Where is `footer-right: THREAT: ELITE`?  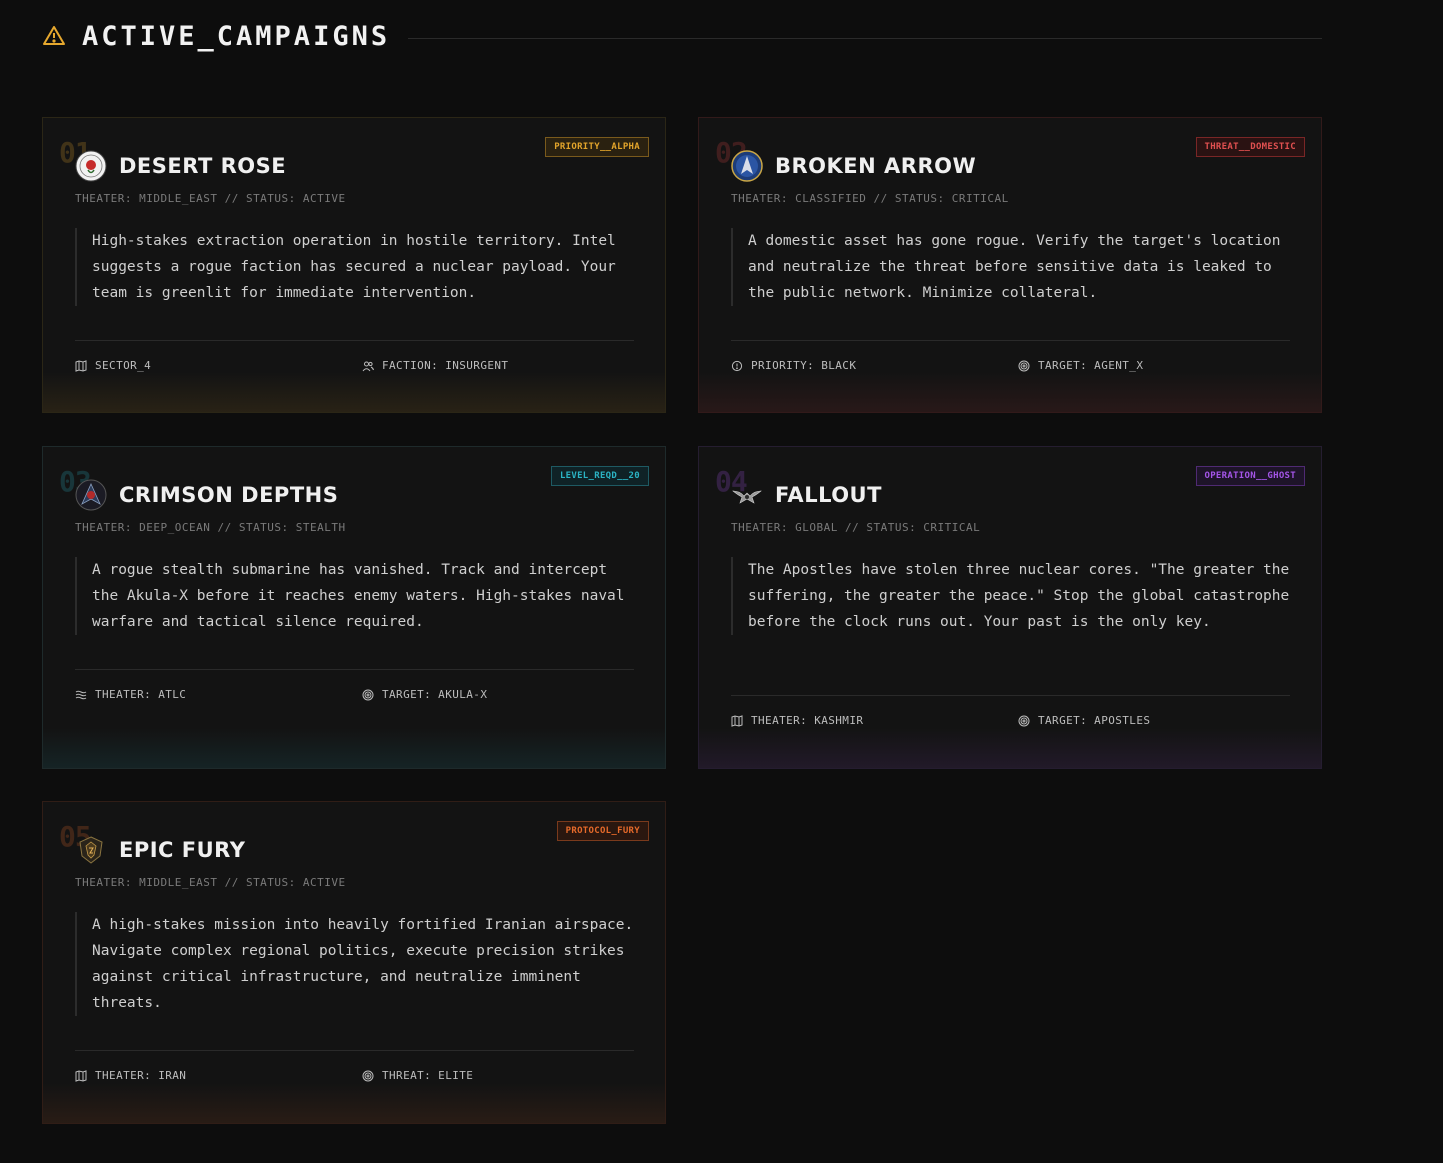 footer-right: THREAT: ELITE is located at coordinates (417, 1075).